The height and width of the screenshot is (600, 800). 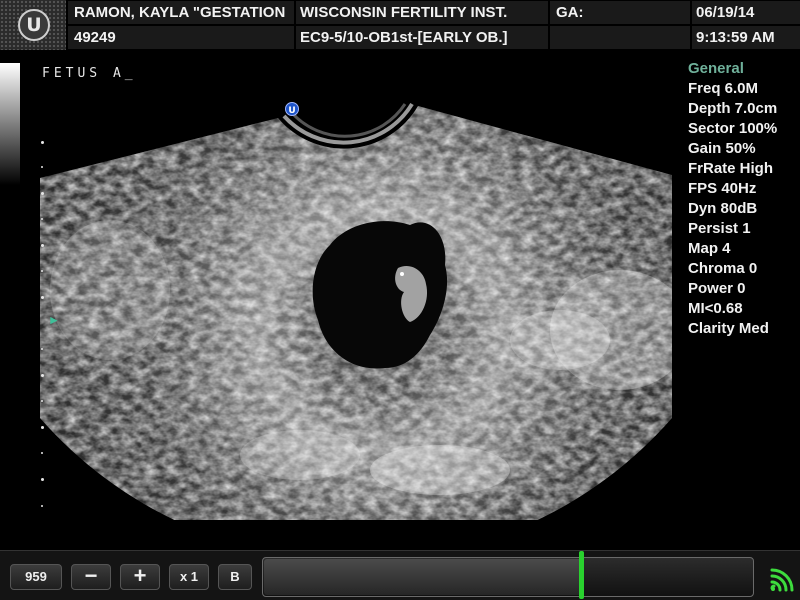 I want to click on exam-preset: EC9-5/10-OB1st-[EARLY OB.], so click(x=422, y=37).